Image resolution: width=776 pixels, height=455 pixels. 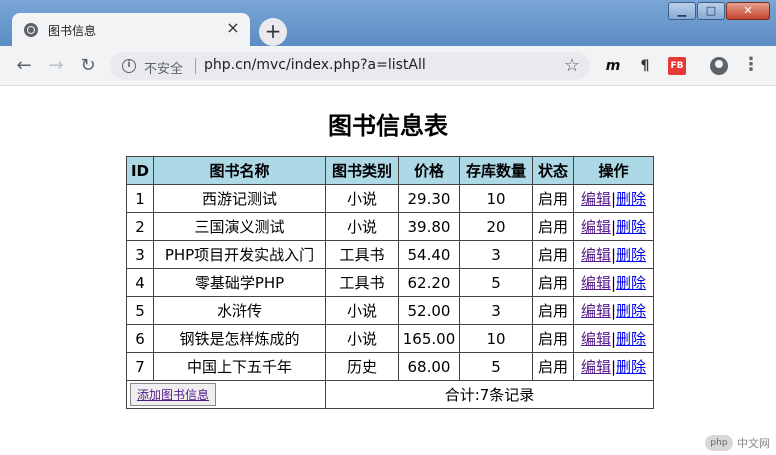 I want to click on table-footer-row: 添加图书信息 合计:7条记录, so click(x=390, y=394).